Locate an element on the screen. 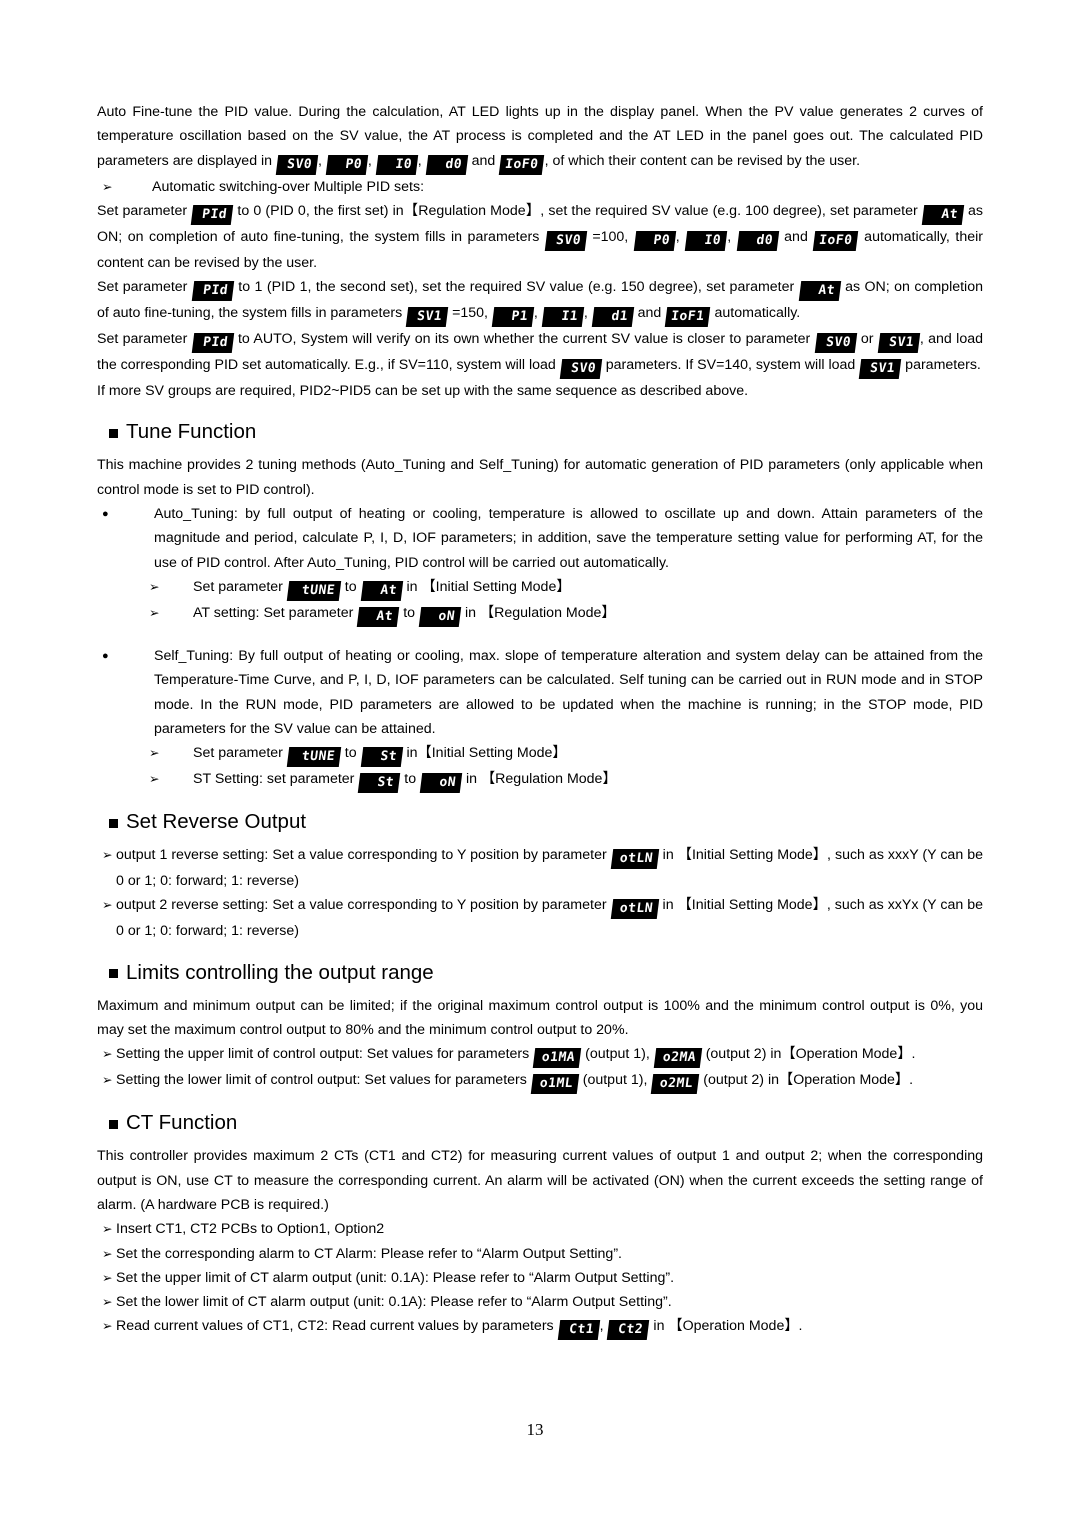 This screenshot has height=1527, width=1080. section-title: CT Function is located at coordinates (182, 1123).